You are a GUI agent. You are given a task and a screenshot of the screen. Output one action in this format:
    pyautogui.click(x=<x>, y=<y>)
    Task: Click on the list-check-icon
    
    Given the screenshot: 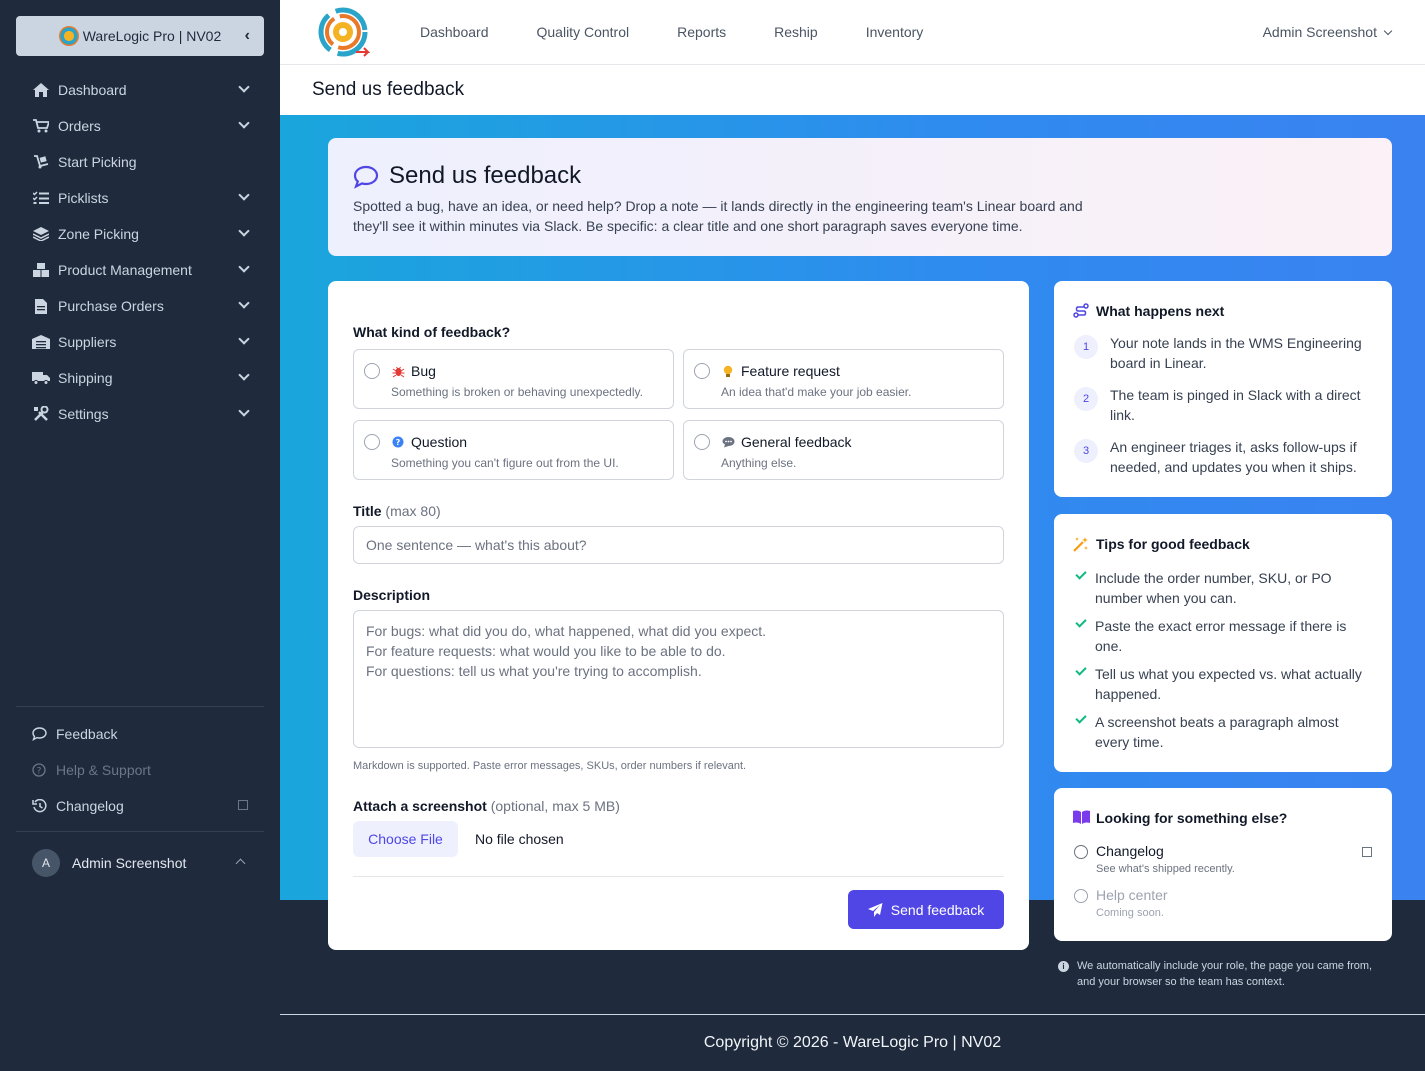 What is the action you would take?
    pyautogui.click(x=41, y=198)
    